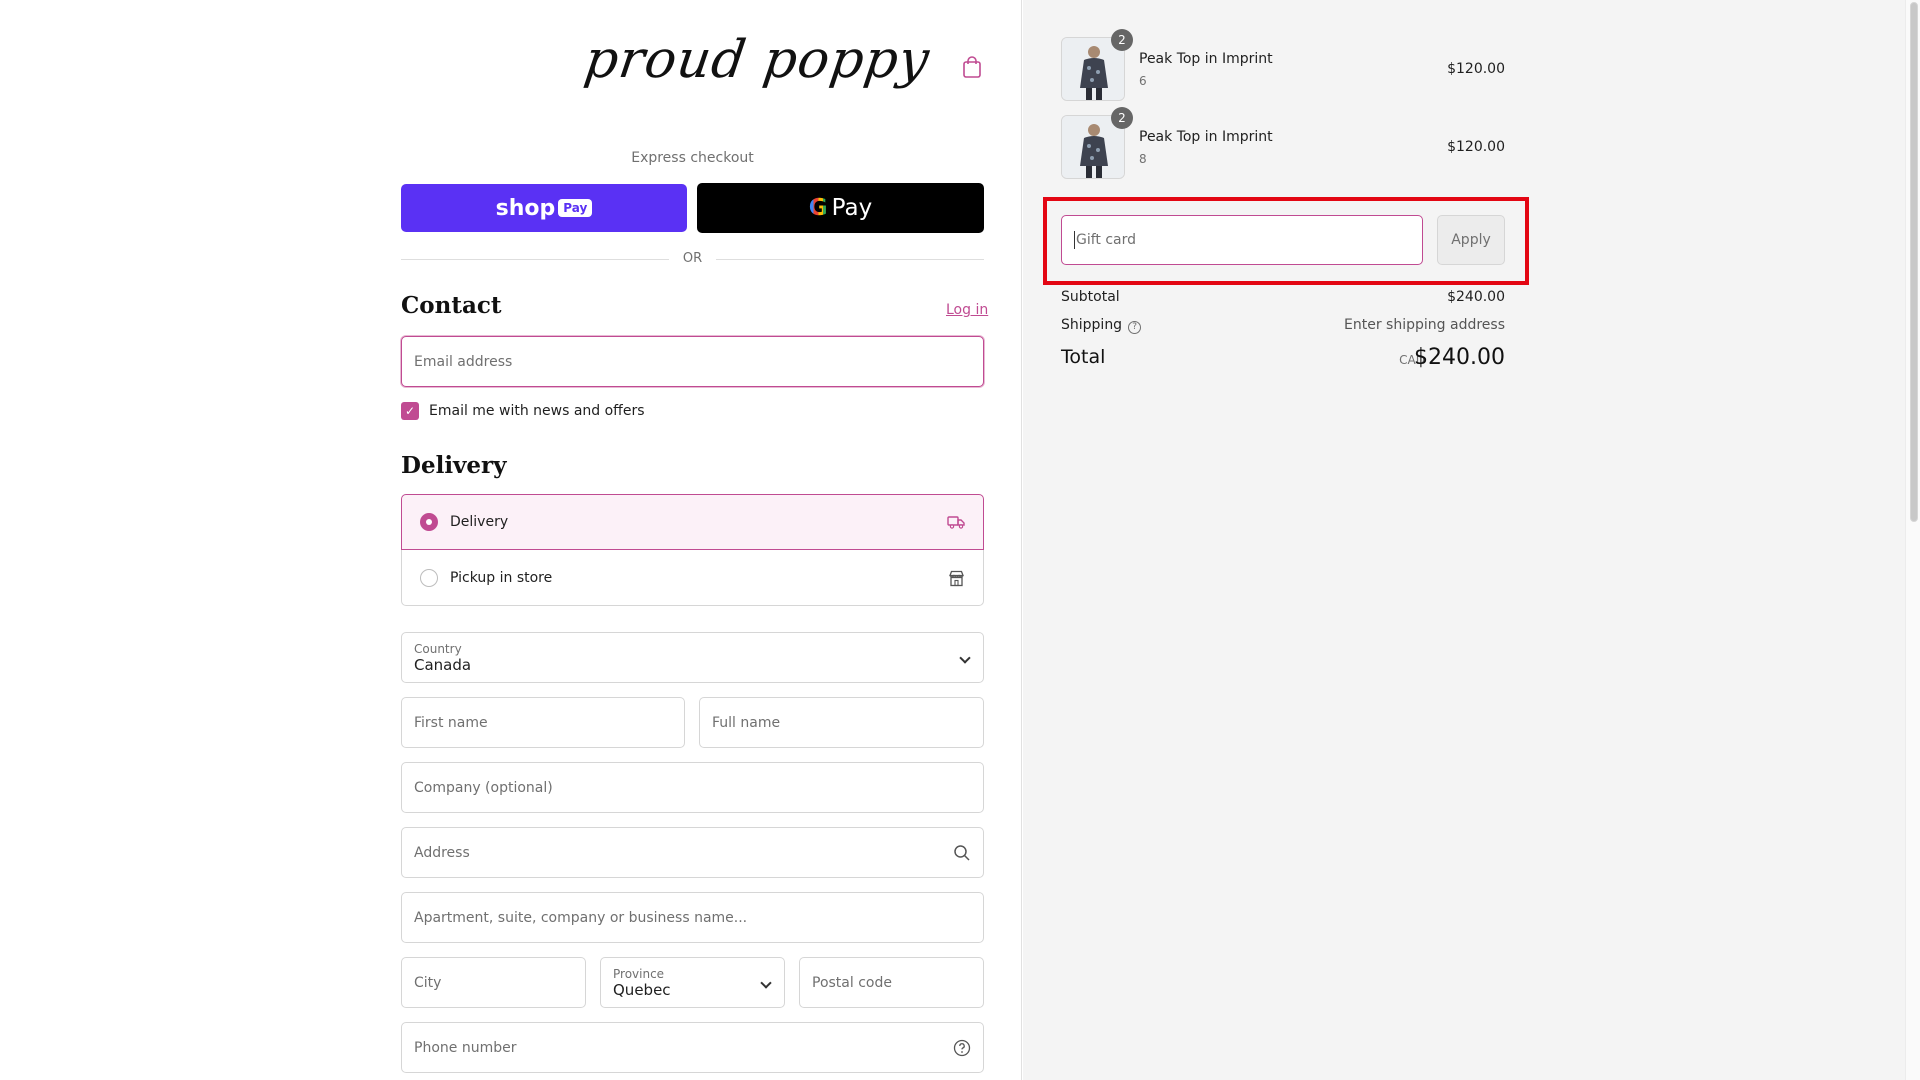 This screenshot has height=1080, width=1920. Describe the element at coordinates (479, 522) in the screenshot. I see `delivery-option-label: Delivery` at that location.